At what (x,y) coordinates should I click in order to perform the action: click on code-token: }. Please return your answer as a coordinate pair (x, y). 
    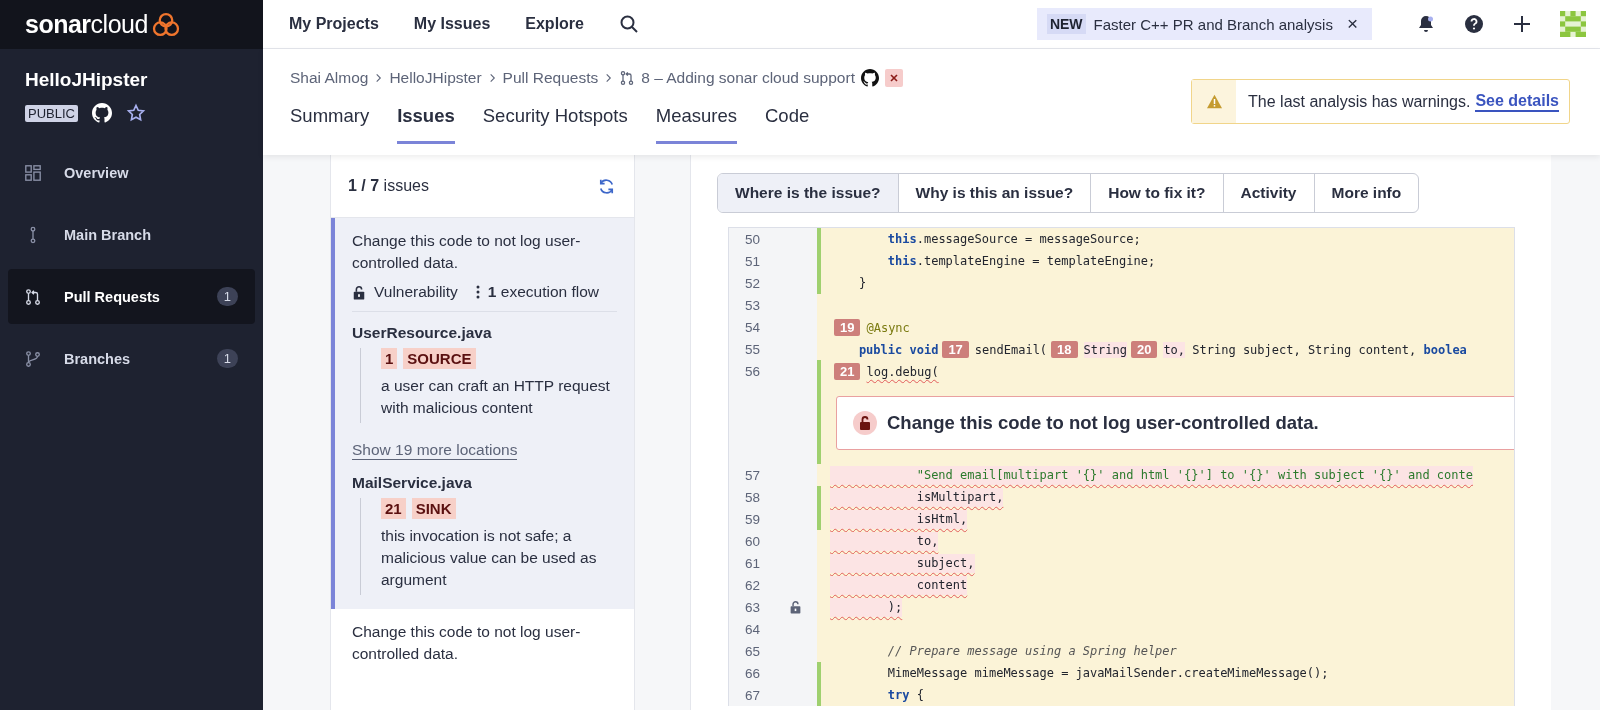
    Looking at the image, I should click on (862, 283).